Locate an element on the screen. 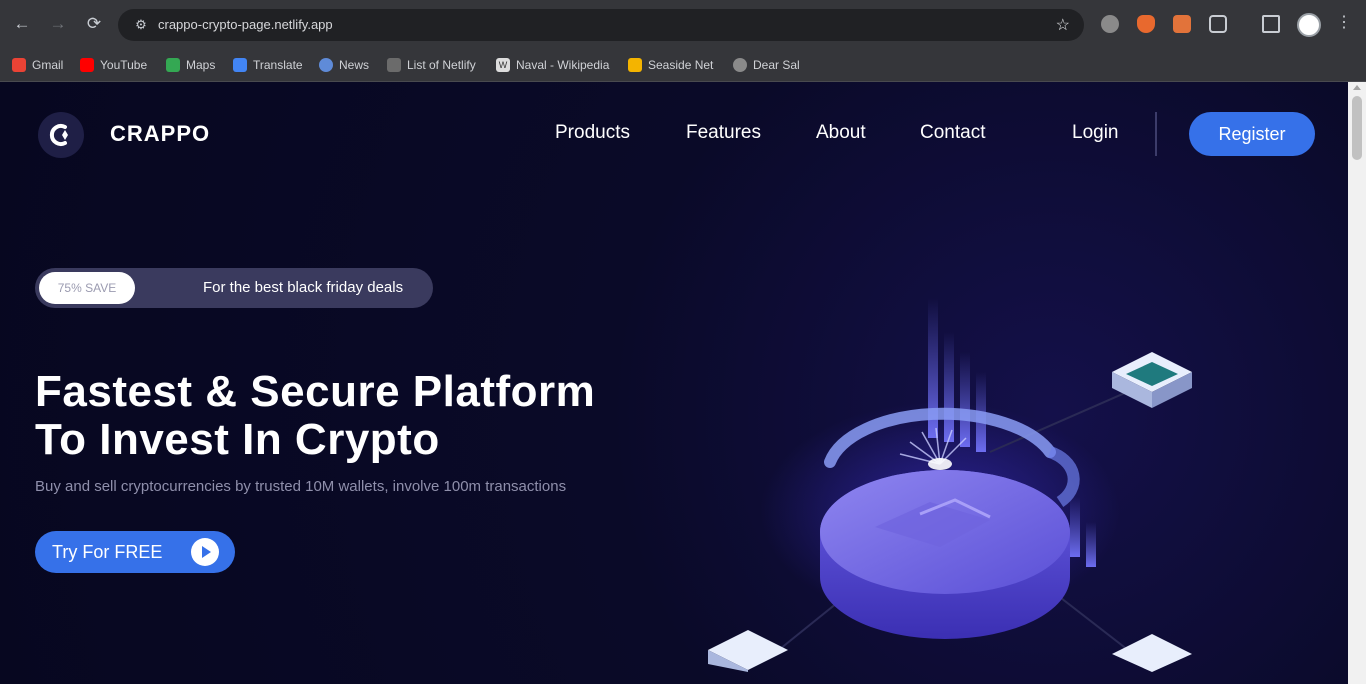 This screenshot has width=1366, height=684. youtube-icon is located at coordinates (87, 65).